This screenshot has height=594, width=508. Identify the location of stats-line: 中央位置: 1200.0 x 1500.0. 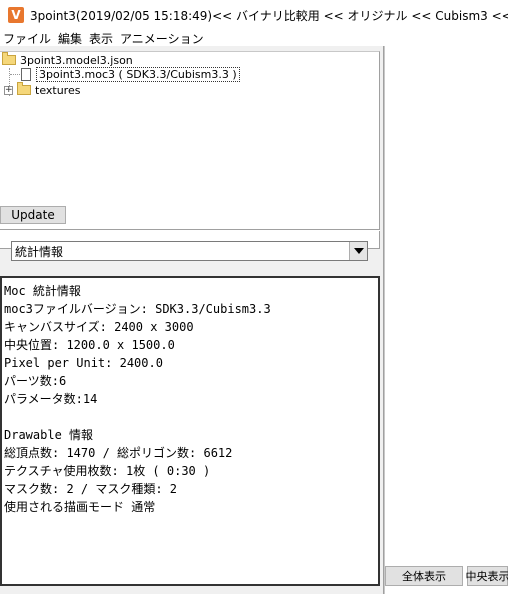
(89, 345).